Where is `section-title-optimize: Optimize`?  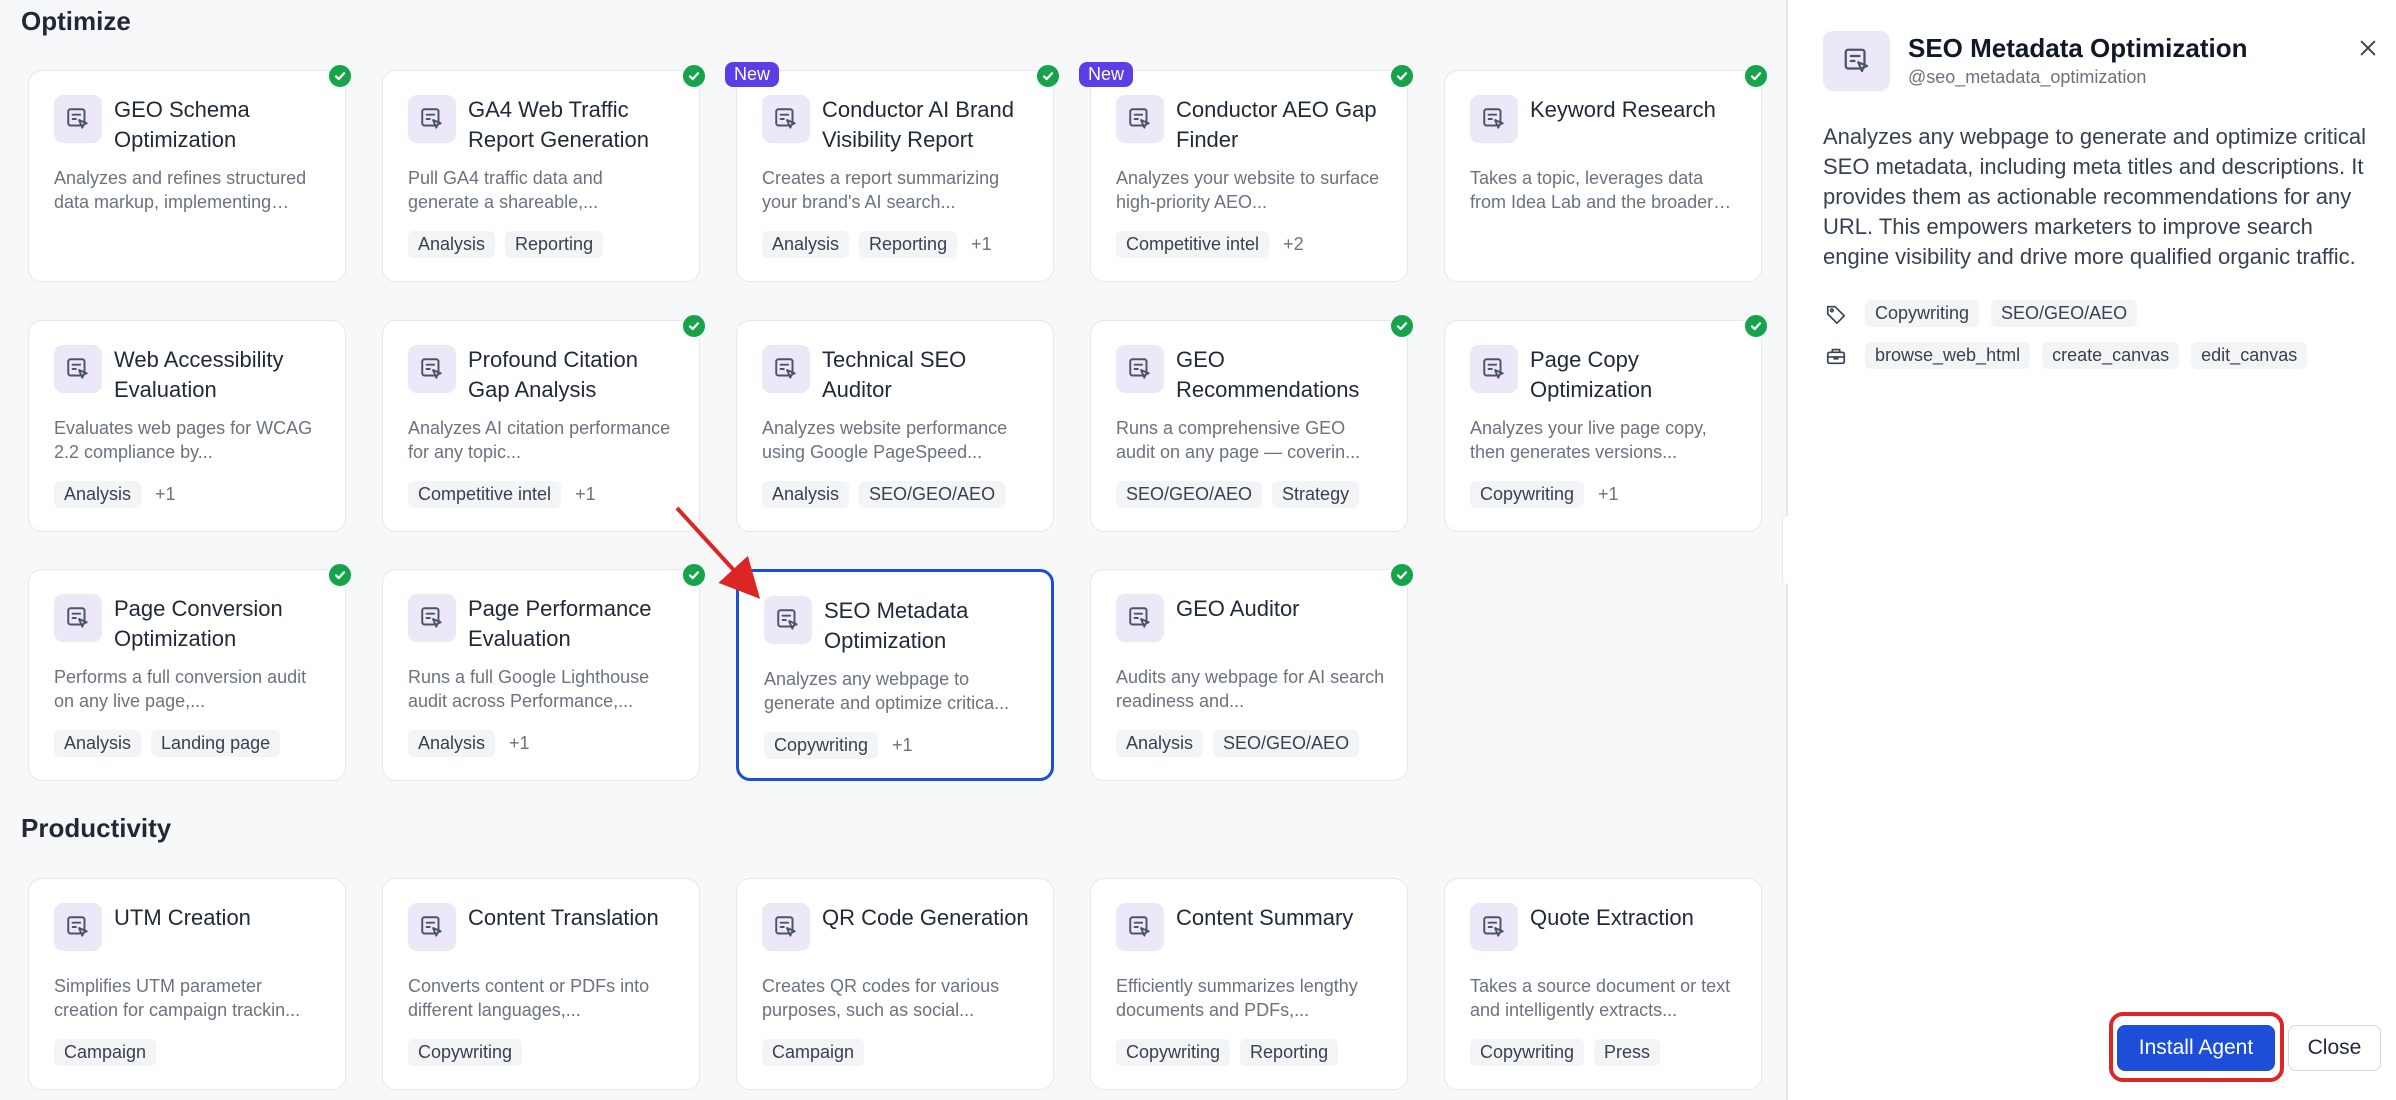
section-title-optimize: Optimize is located at coordinates (76, 21).